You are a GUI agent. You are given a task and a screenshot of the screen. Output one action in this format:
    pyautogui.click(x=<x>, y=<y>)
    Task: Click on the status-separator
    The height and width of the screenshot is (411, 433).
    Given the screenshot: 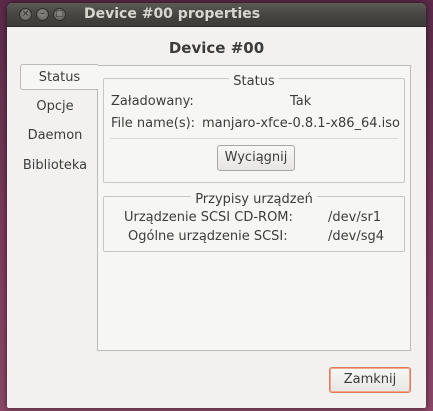 What is the action you would take?
    pyautogui.click(x=254, y=138)
    